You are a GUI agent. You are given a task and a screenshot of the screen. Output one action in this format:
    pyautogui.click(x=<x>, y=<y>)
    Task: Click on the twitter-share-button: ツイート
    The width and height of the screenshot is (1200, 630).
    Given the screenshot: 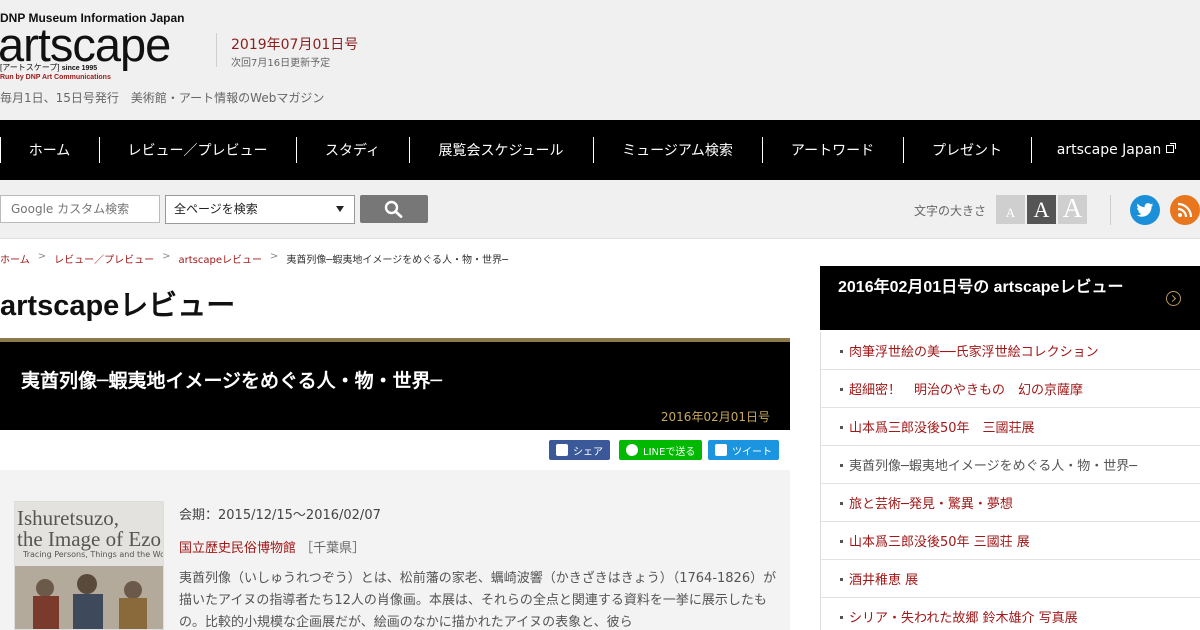 What is the action you would take?
    pyautogui.click(x=743, y=450)
    